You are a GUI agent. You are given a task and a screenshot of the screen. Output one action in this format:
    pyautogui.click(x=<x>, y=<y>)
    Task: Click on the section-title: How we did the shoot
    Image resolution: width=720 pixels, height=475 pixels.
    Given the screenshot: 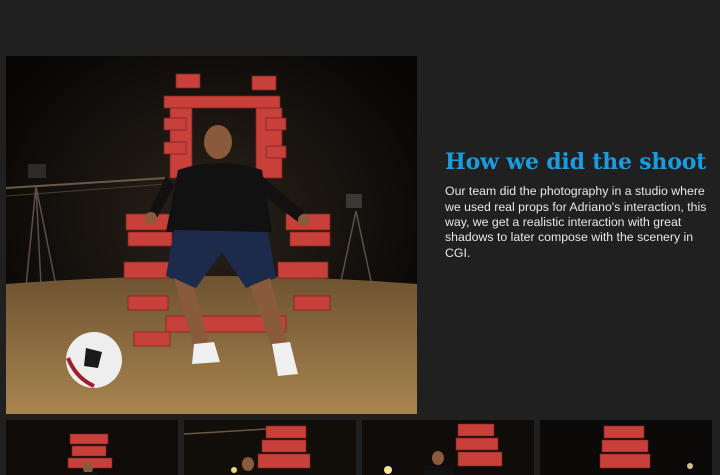 What is the action you would take?
    pyautogui.click(x=576, y=162)
    